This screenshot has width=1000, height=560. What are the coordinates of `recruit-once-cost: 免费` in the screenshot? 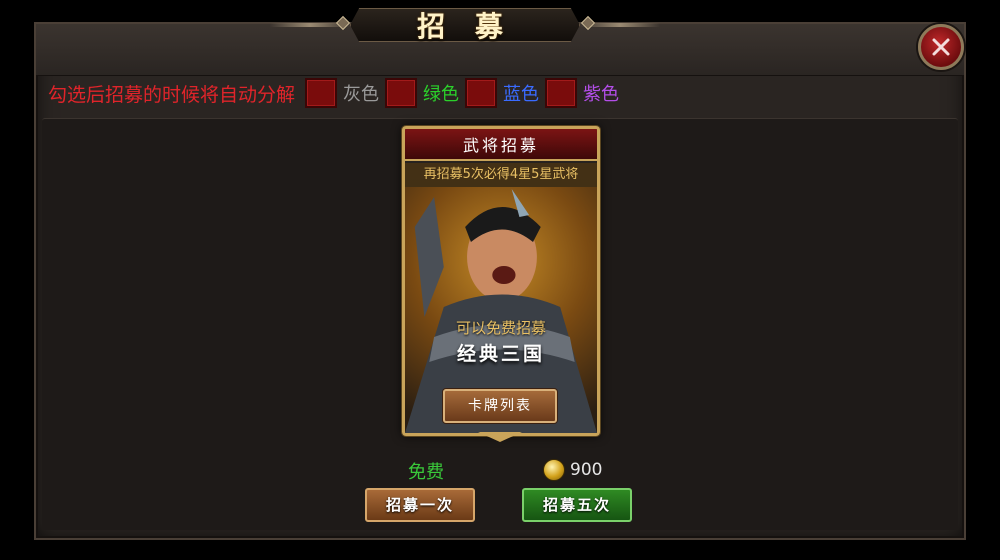 It's located at (426, 472).